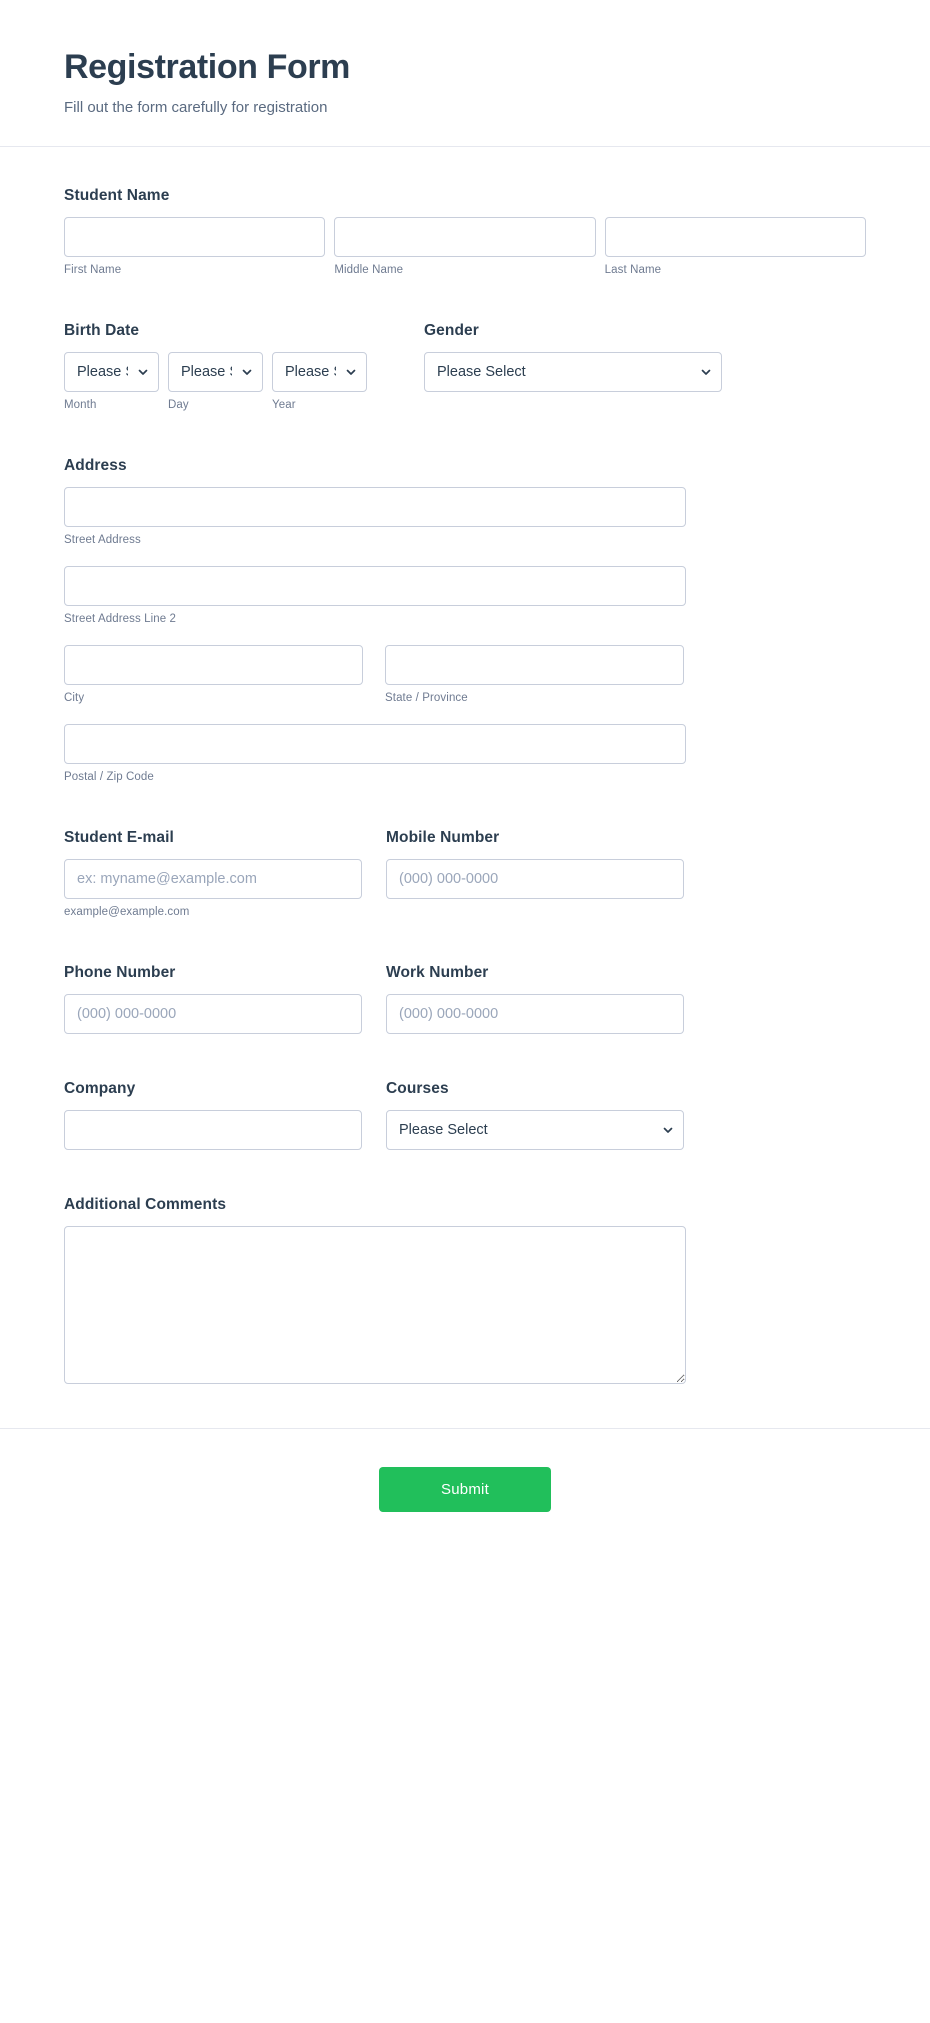  I want to click on postal-zip-input, so click(375, 744).